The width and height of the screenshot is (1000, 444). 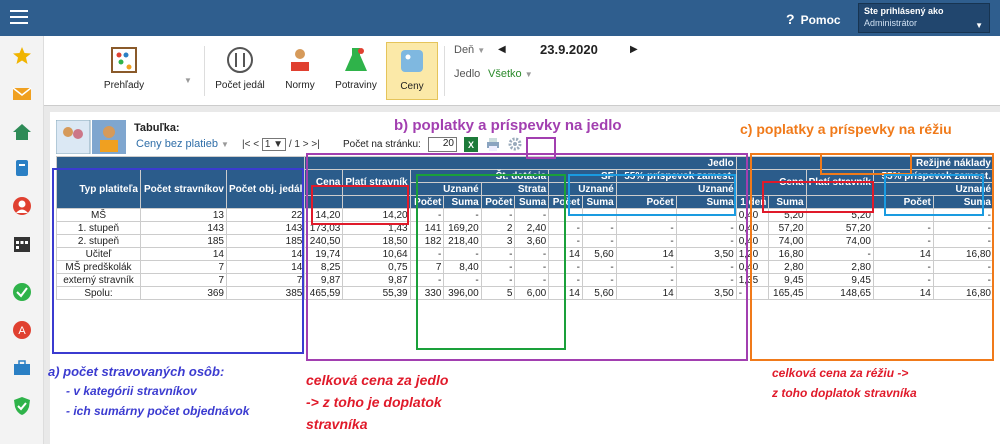 I want to click on home-icon, so click(x=22, y=132).